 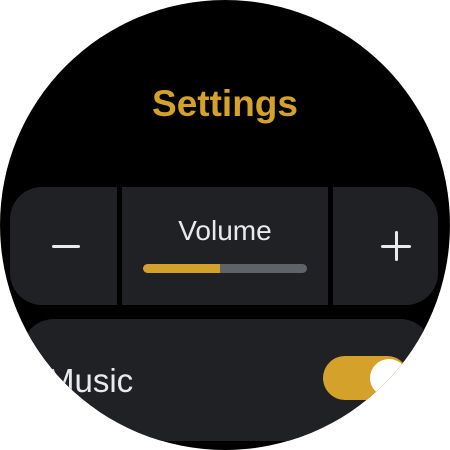 I want to click on volume-increase-button, so click(x=385, y=246).